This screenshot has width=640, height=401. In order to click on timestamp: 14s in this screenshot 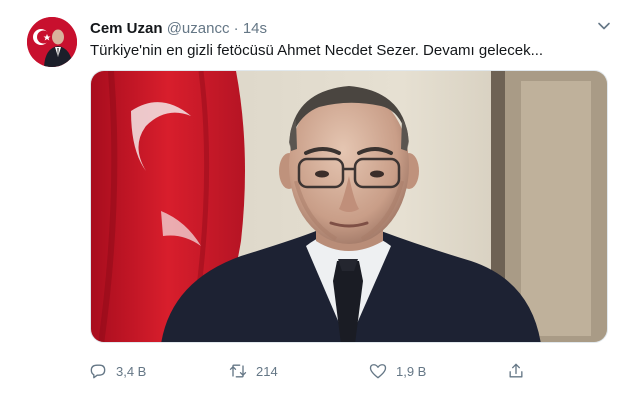, I will do `click(255, 28)`.